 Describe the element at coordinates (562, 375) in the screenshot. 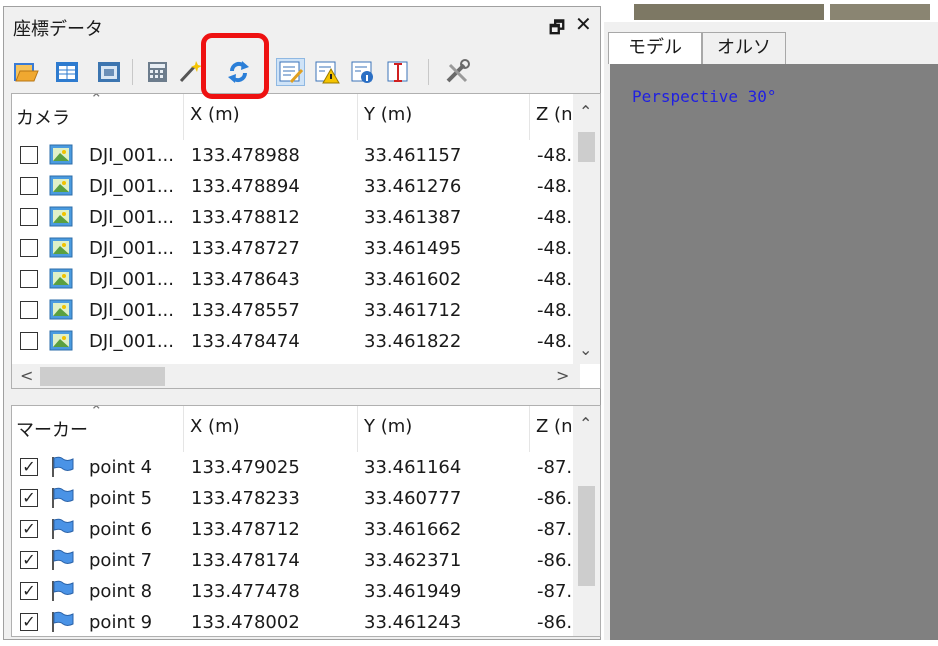

I see `scroll-right-icon: >` at that location.